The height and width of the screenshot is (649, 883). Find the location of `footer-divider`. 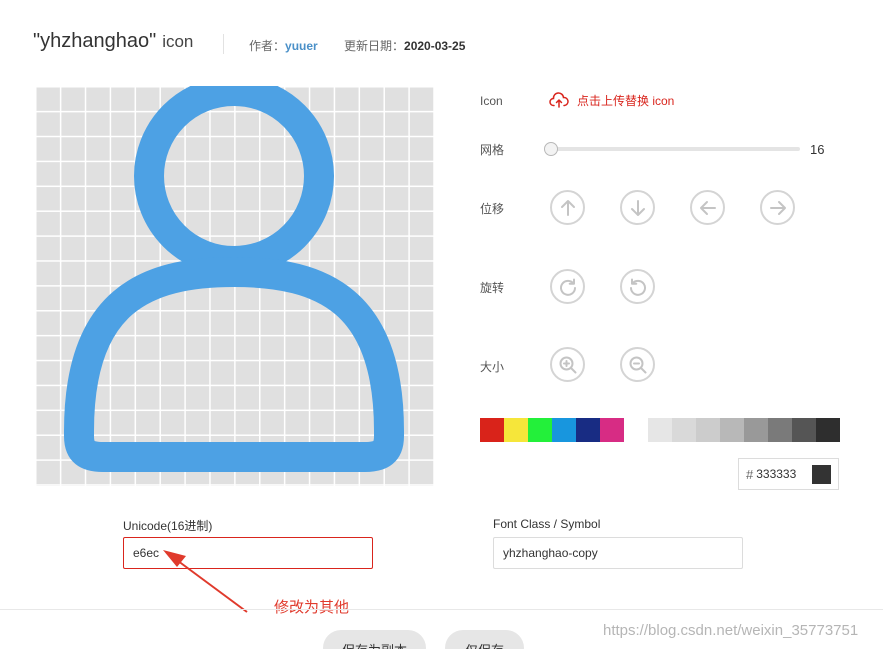

footer-divider is located at coordinates (441, 609).